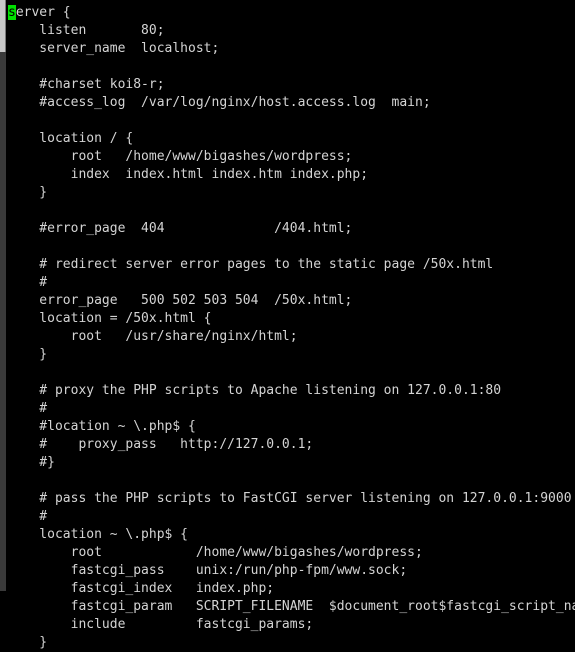  I want to click on code-line: #error_page 404 /404.html;, so click(291, 229).